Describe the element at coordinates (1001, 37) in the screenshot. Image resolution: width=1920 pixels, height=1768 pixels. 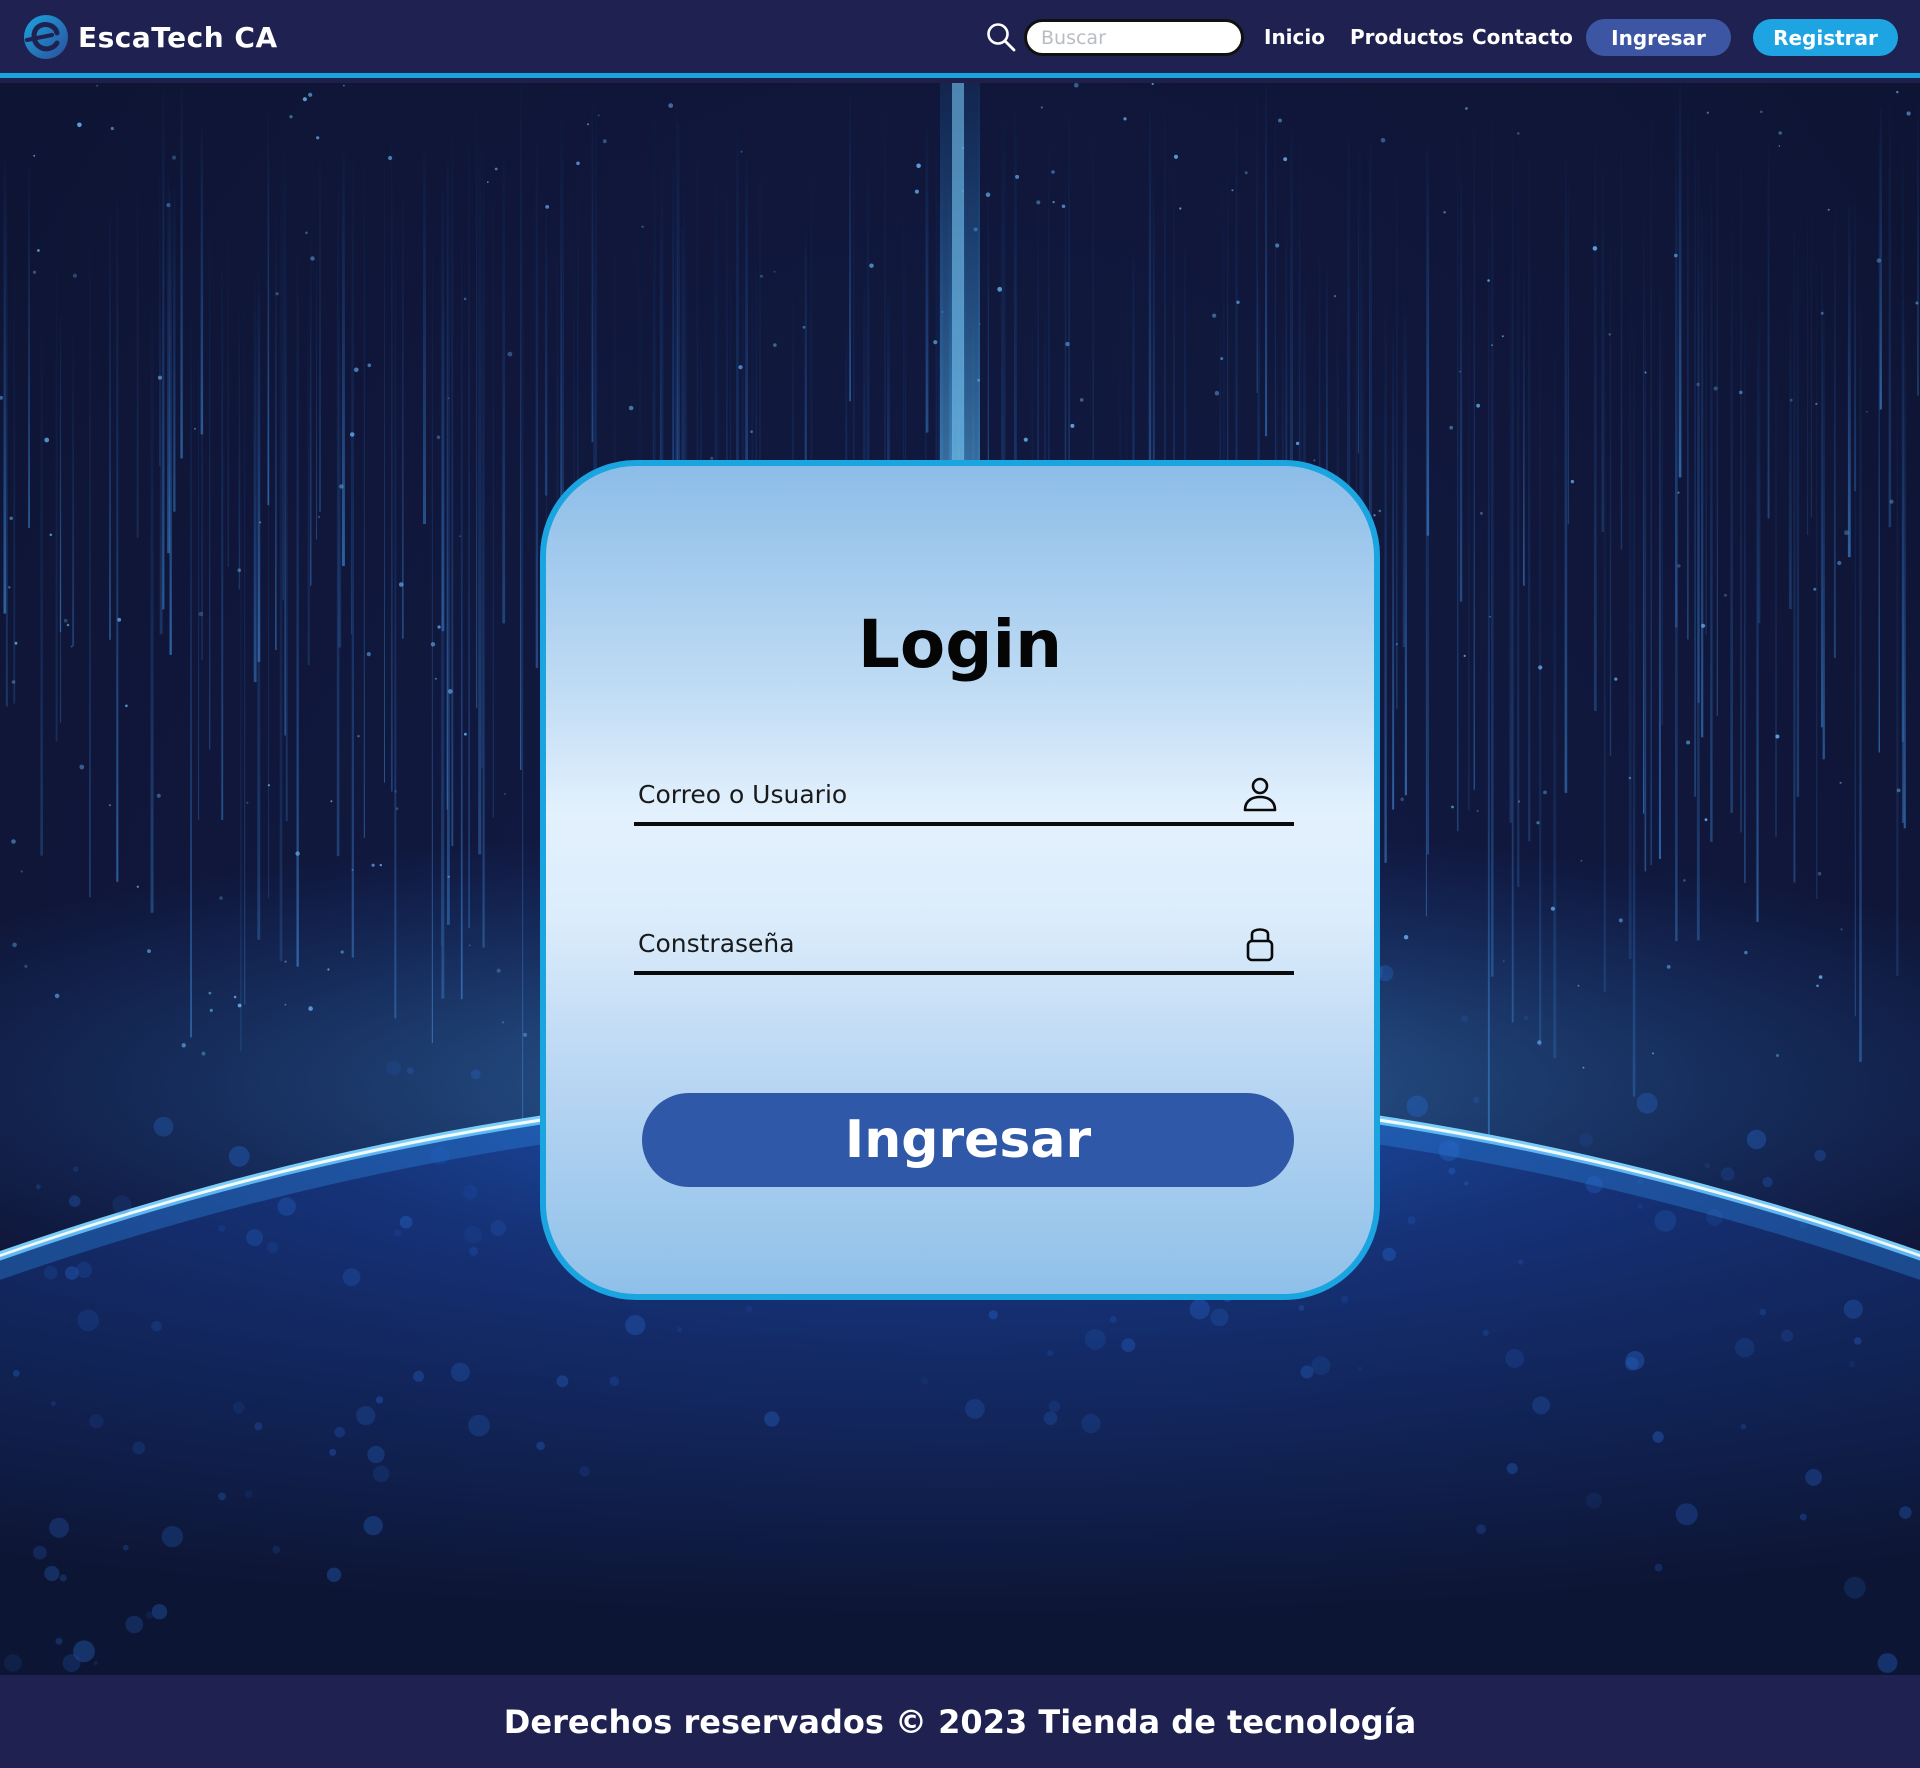
I see `search-icon` at that location.